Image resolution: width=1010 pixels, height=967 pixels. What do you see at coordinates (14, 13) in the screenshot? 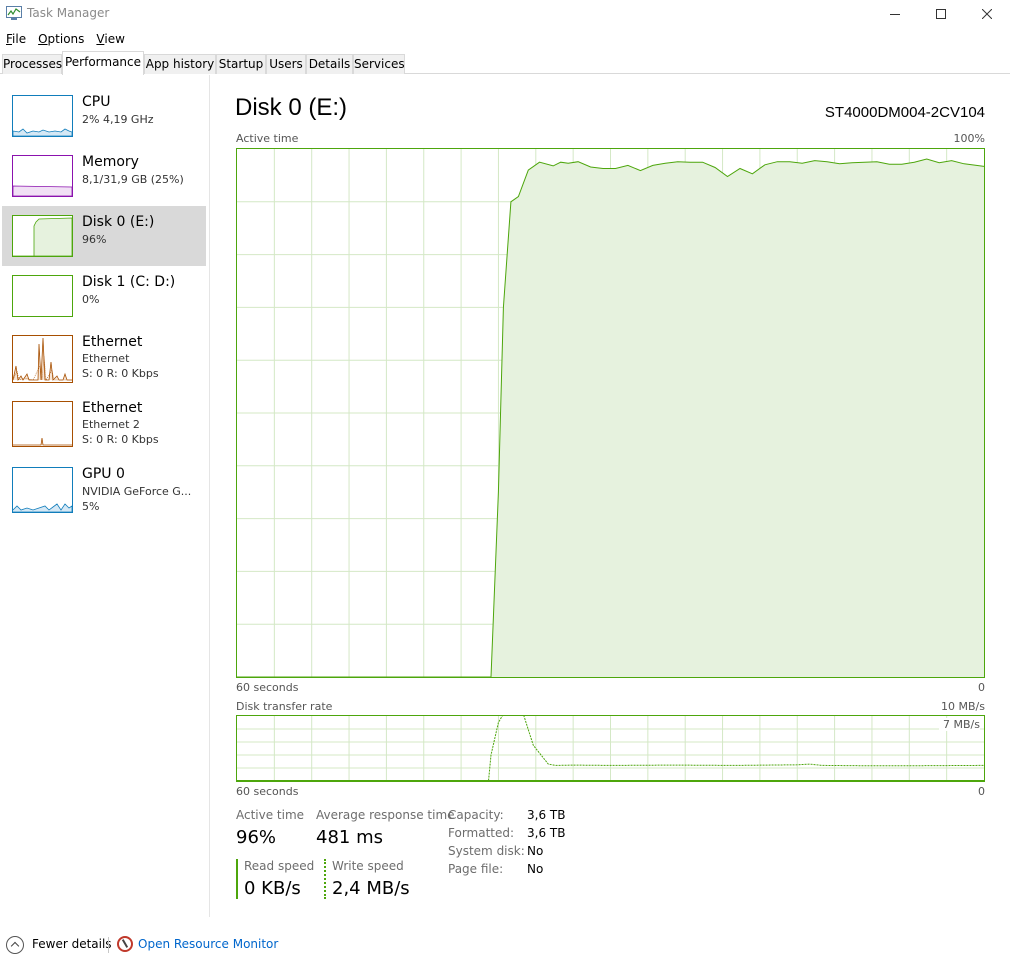
I see `task-manager-icon` at bounding box center [14, 13].